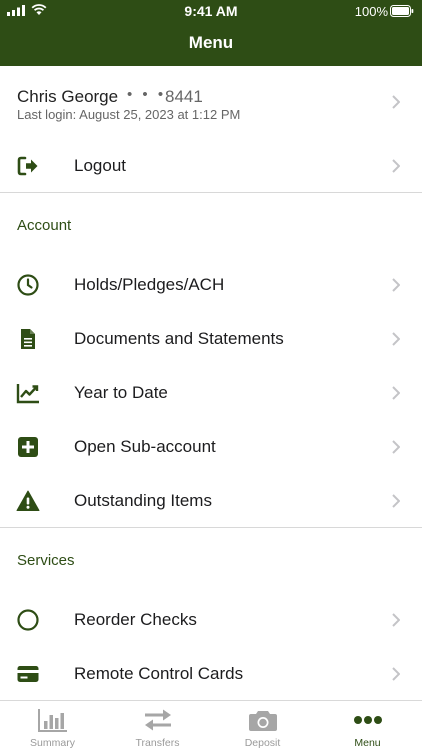  I want to click on battery-percent: 100%, so click(371, 11).